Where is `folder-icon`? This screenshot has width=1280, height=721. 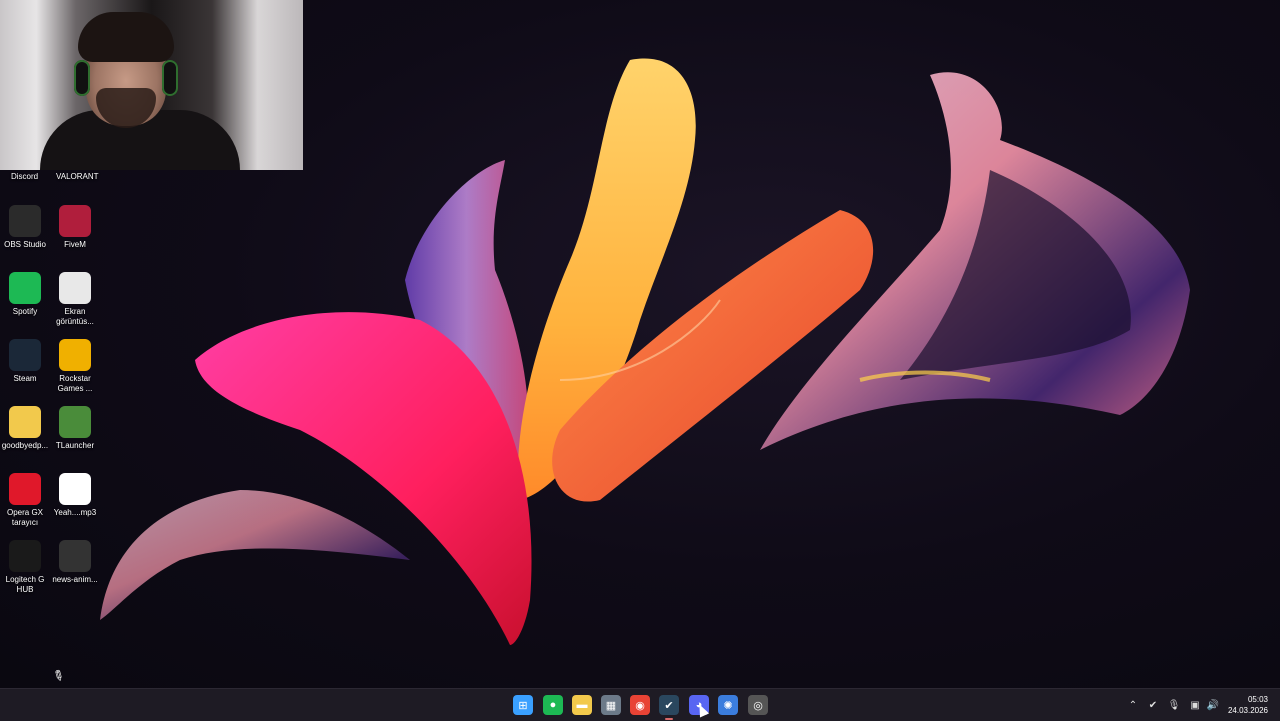
folder-icon is located at coordinates (25, 422).